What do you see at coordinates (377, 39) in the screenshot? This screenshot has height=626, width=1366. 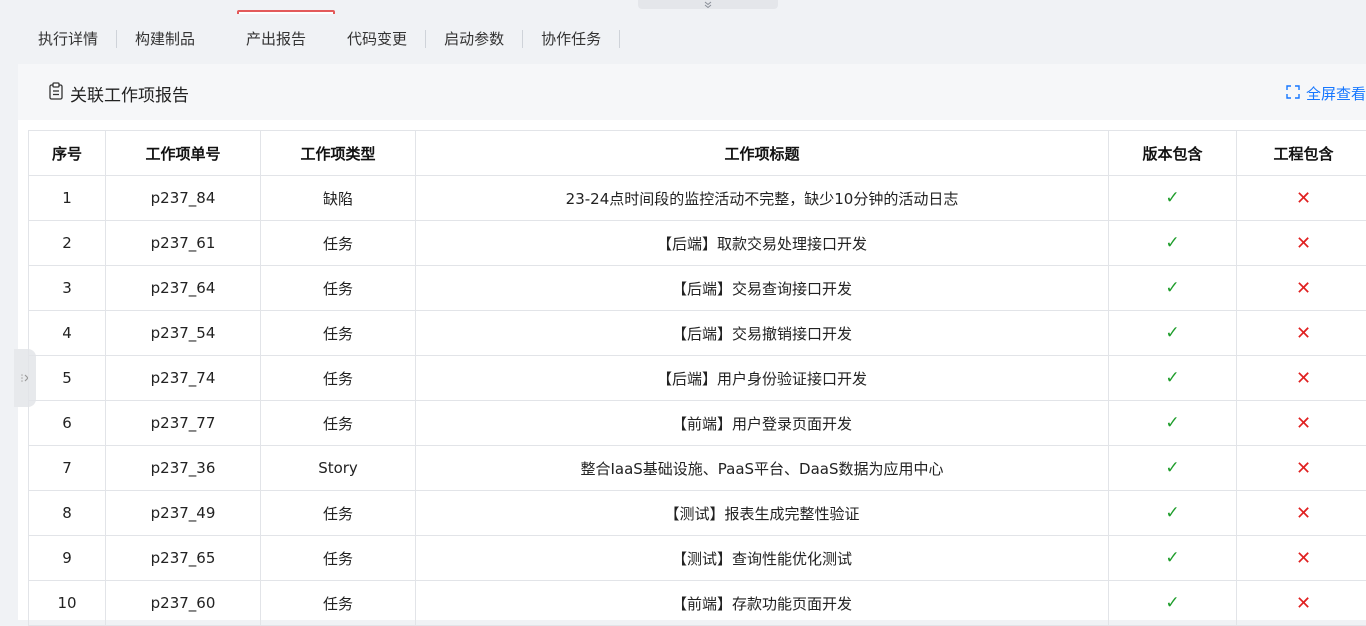 I see `tab-code-changes: 代码变更` at bounding box center [377, 39].